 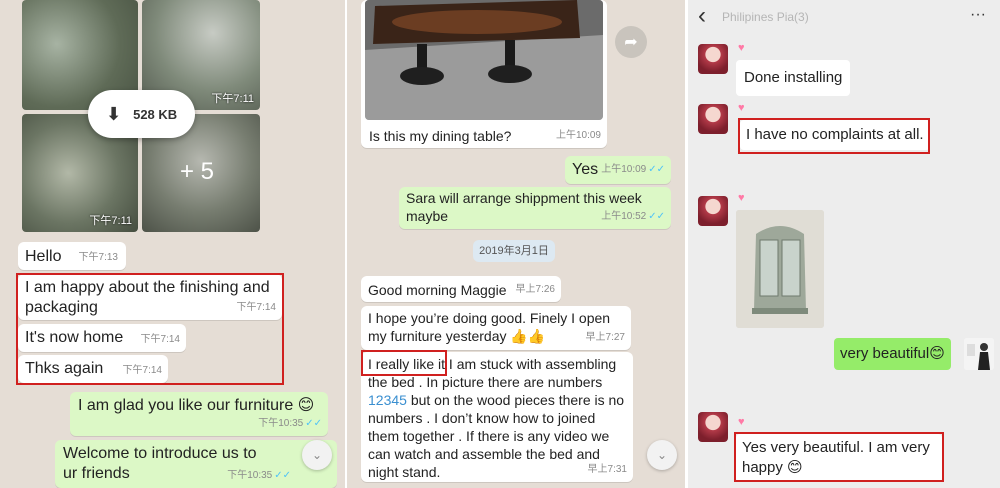 I want to click on dining-table-image, so click(x=484, y=60).